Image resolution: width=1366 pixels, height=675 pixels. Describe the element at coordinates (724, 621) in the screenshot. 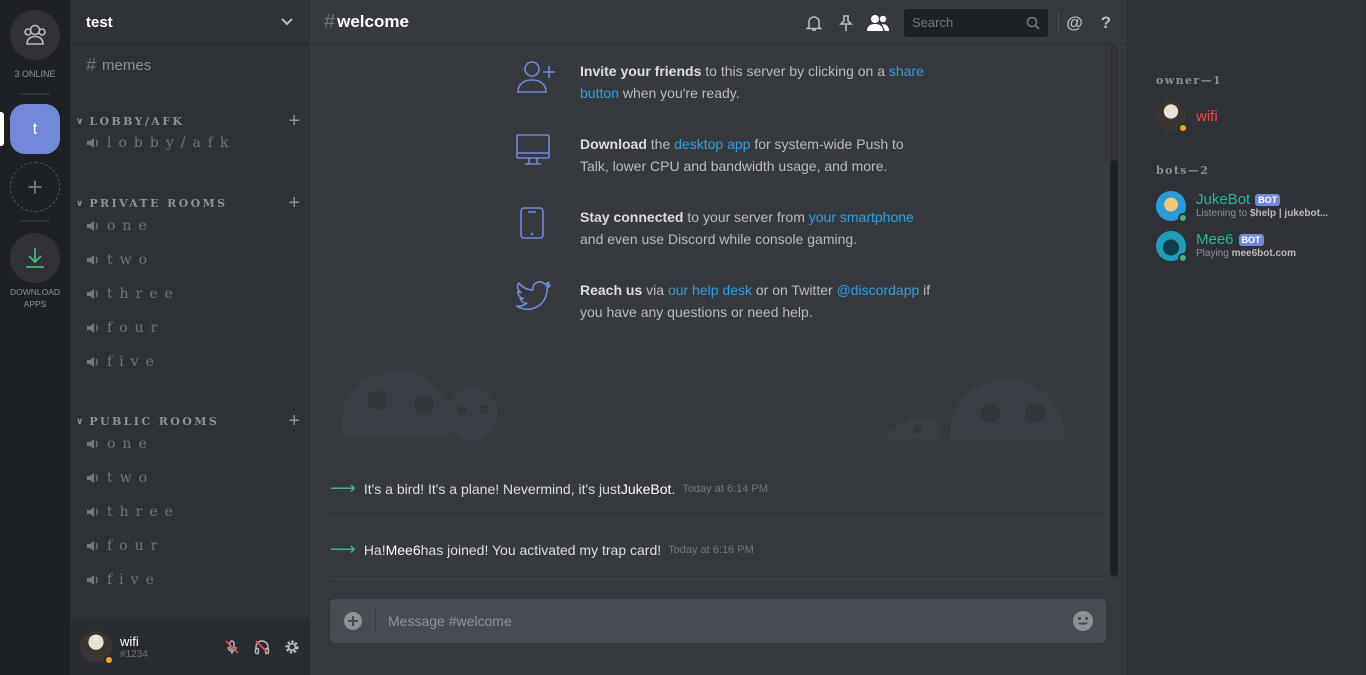

I see `message-input: Message #welcome` at that location.